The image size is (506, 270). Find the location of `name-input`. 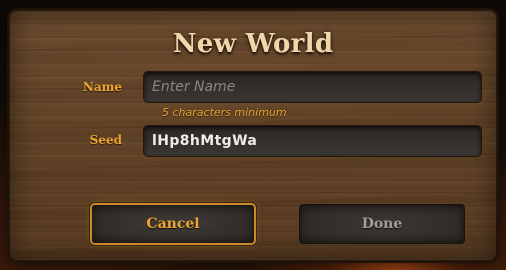

name-input is located at coordinates (312, 87).